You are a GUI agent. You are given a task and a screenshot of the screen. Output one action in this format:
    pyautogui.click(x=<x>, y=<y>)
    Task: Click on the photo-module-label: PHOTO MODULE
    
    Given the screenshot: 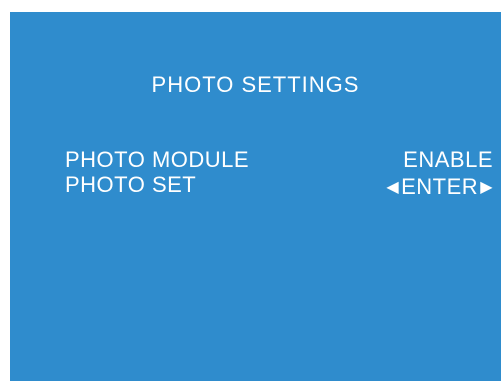 What is the action you would take?
    pyautogui.click(x=157, y=160)
    